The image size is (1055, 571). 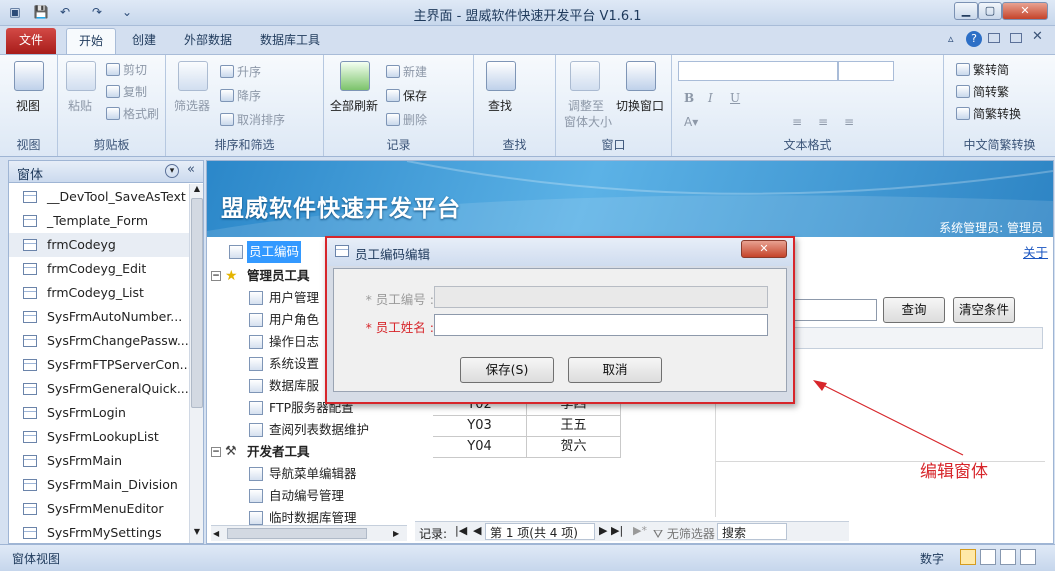 I want to click on tab-database-tools: 数据库工具, so click(x=290, y=41).